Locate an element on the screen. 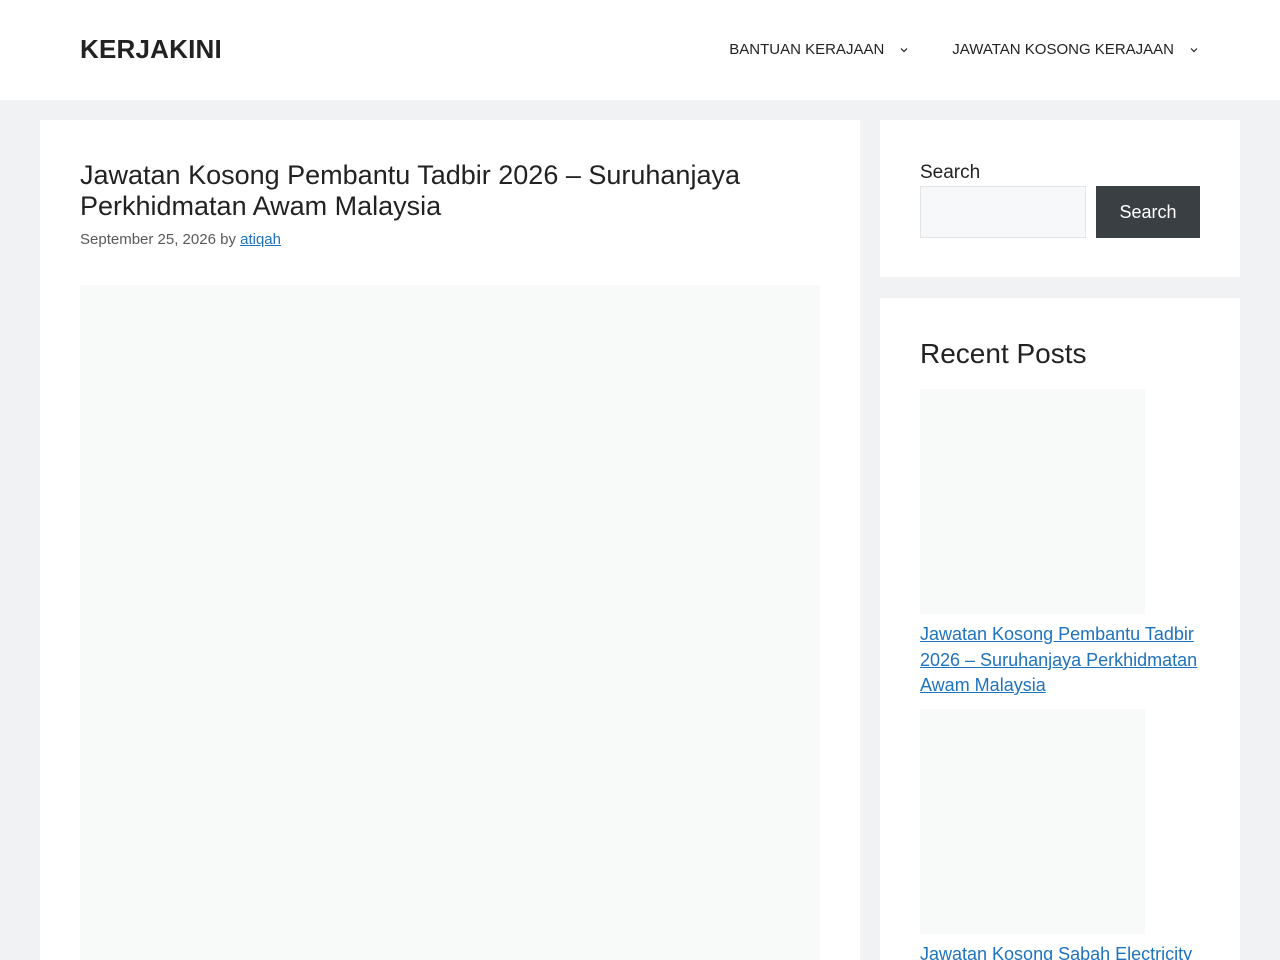 The width and height of the screenshot is (1280, 960). nav-item-bantuan-kerajaan: BANTUAN KERAJAAN is located at coordinates (819, 50).